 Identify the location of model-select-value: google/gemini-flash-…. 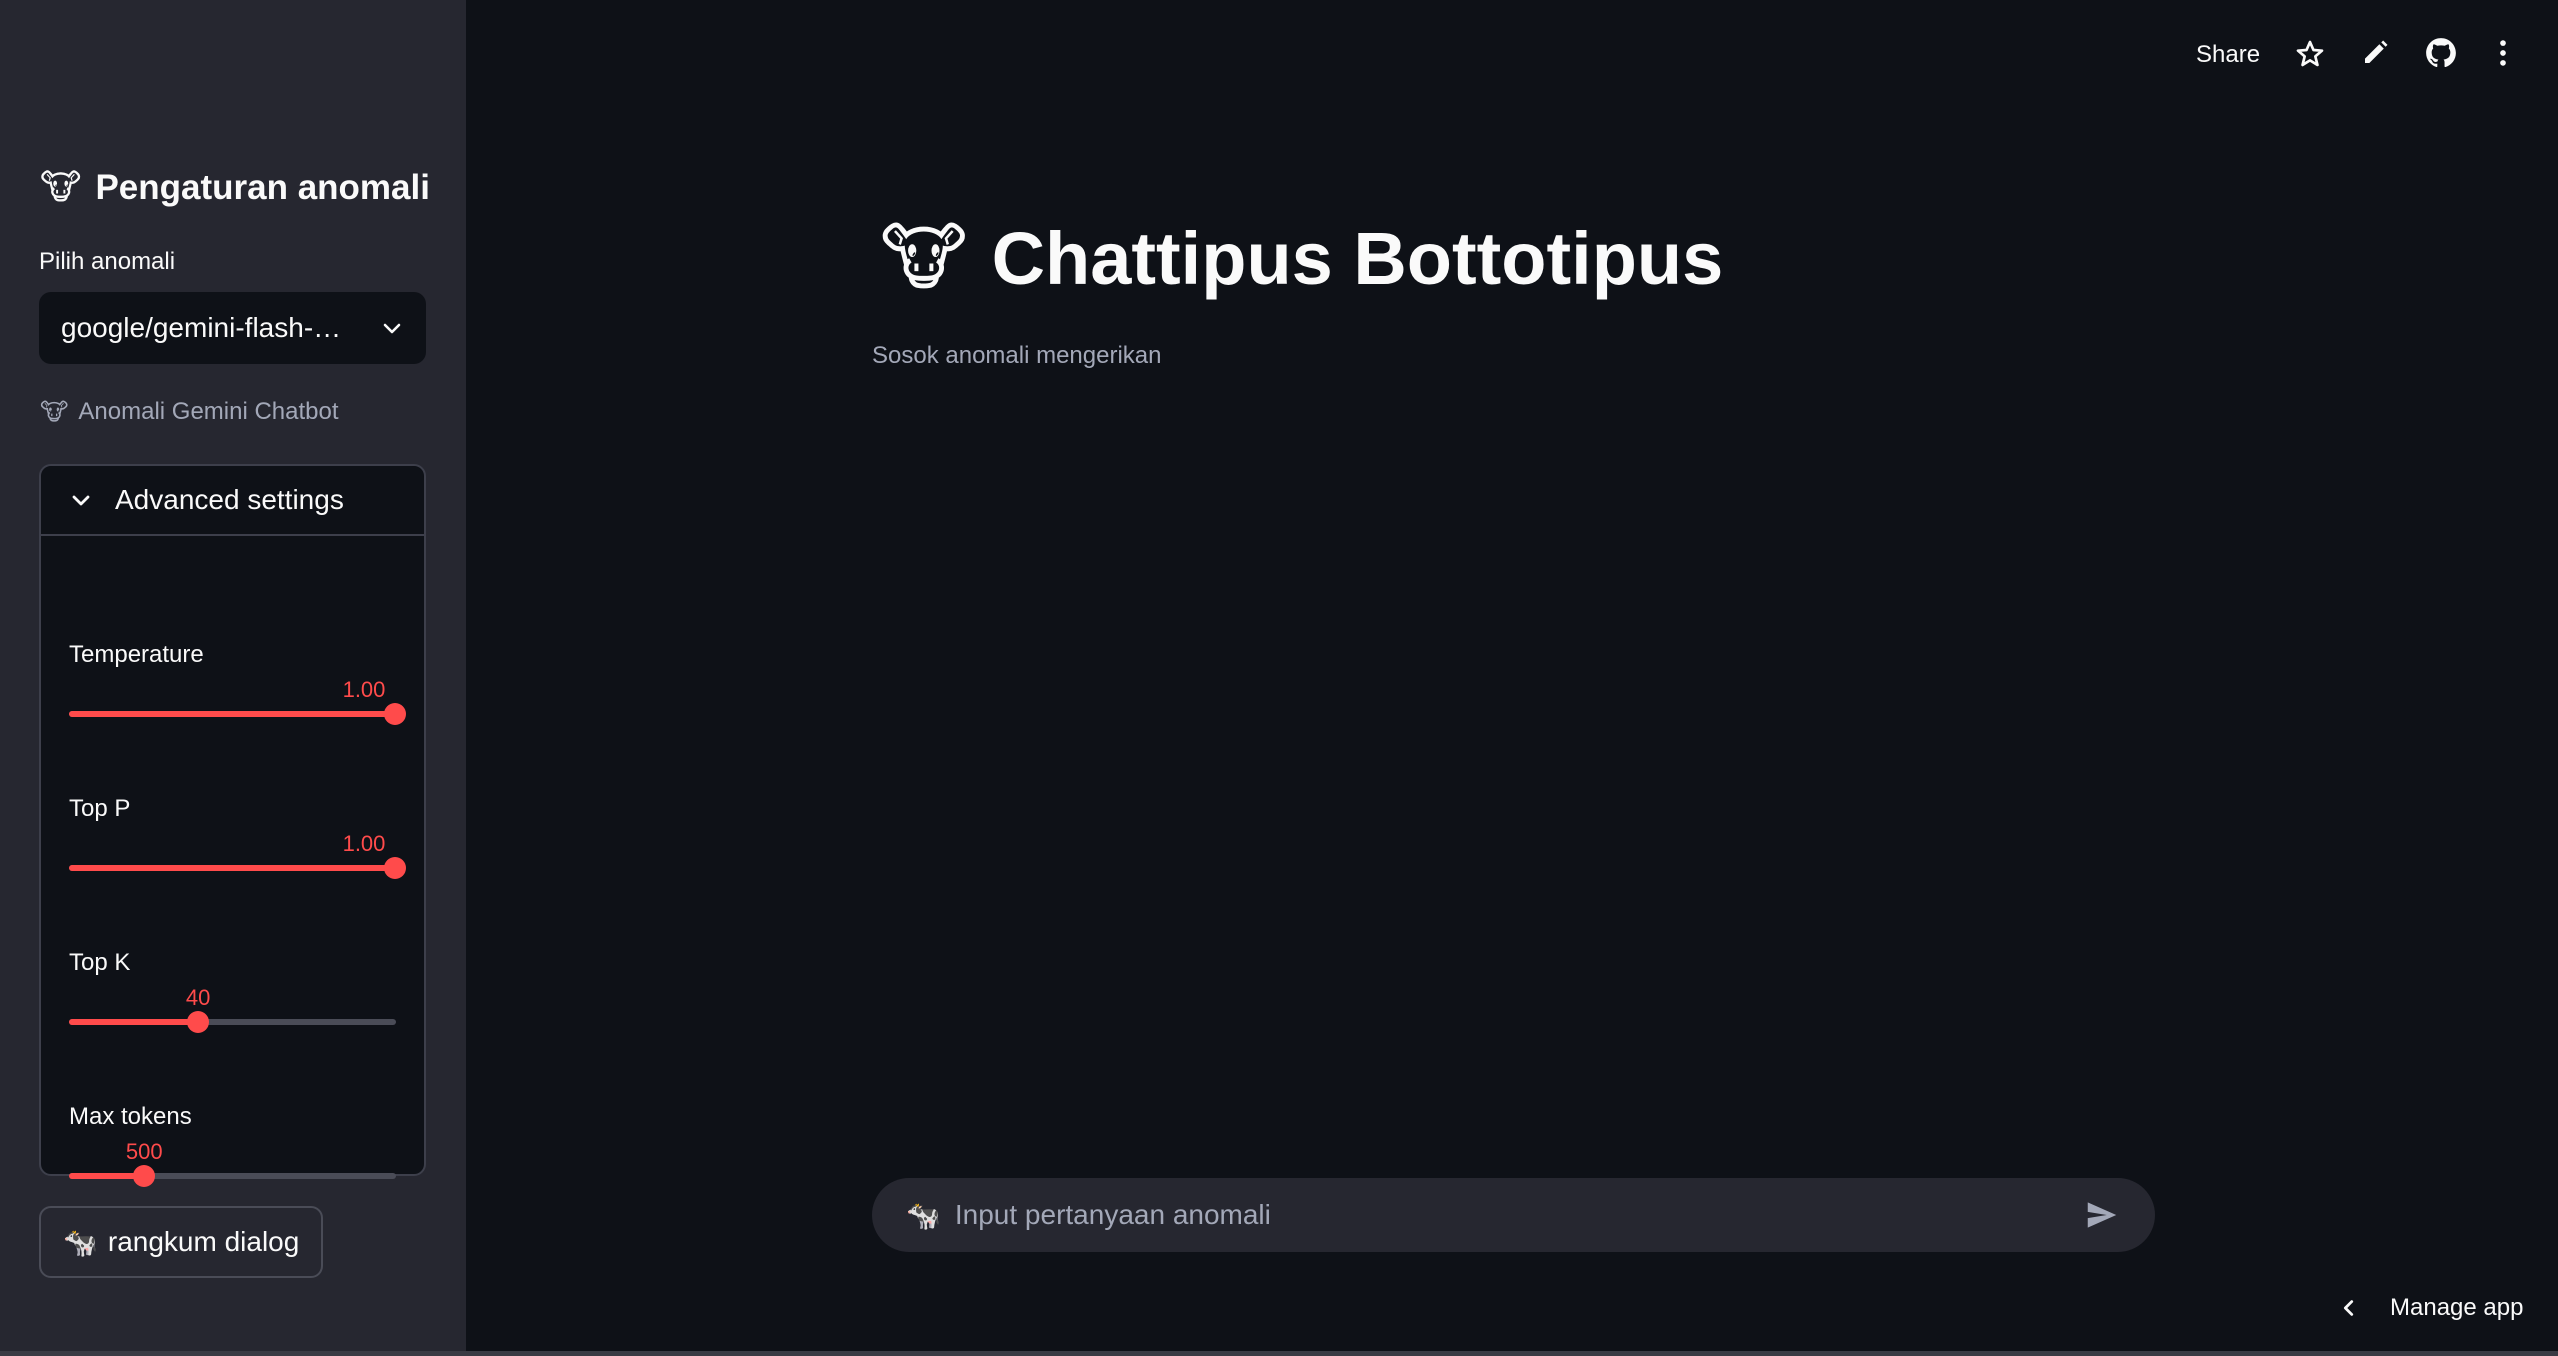
(201, 327).